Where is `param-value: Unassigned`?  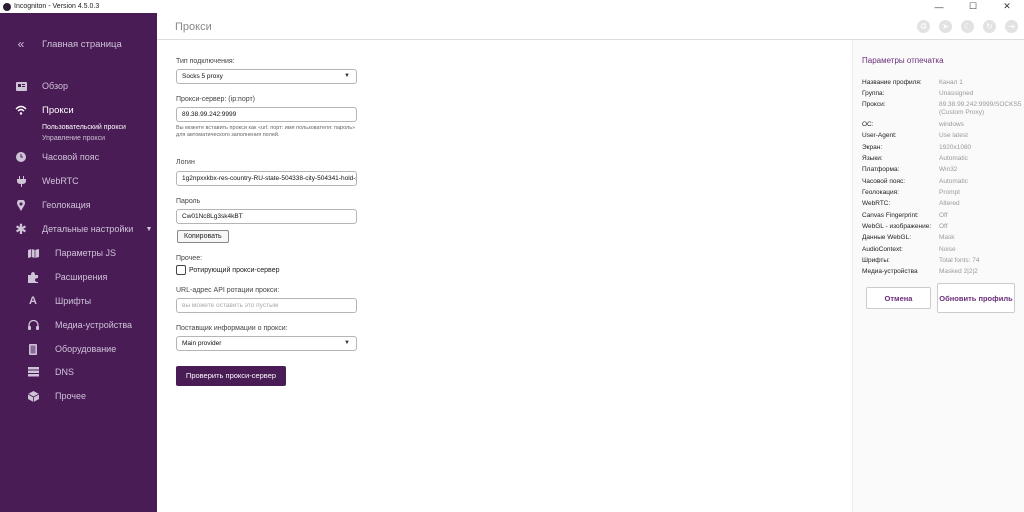 param-value: Unassigned is located at coordinates (956, 93).